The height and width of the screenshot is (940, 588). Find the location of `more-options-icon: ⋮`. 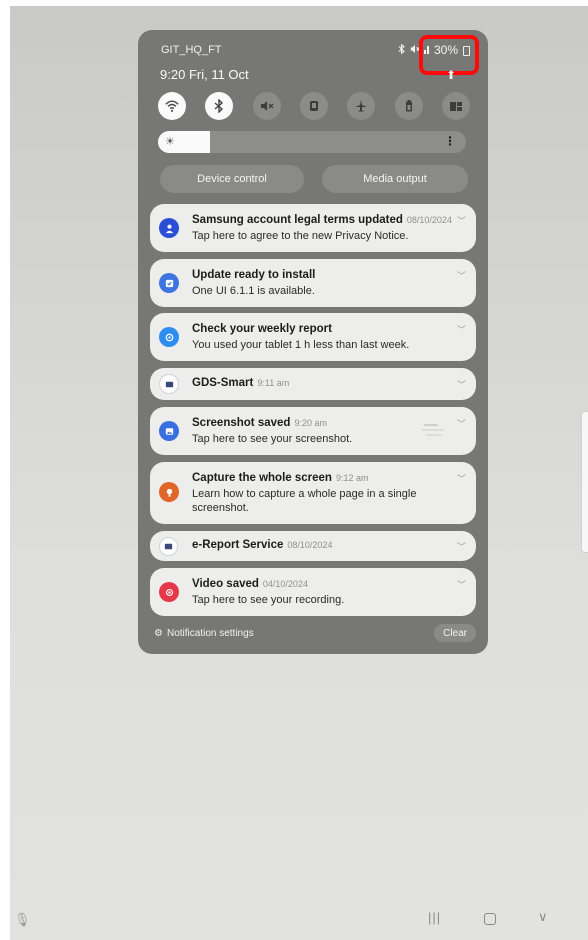

more-options-icon: ⋮ is located at coordinates (450, 141).